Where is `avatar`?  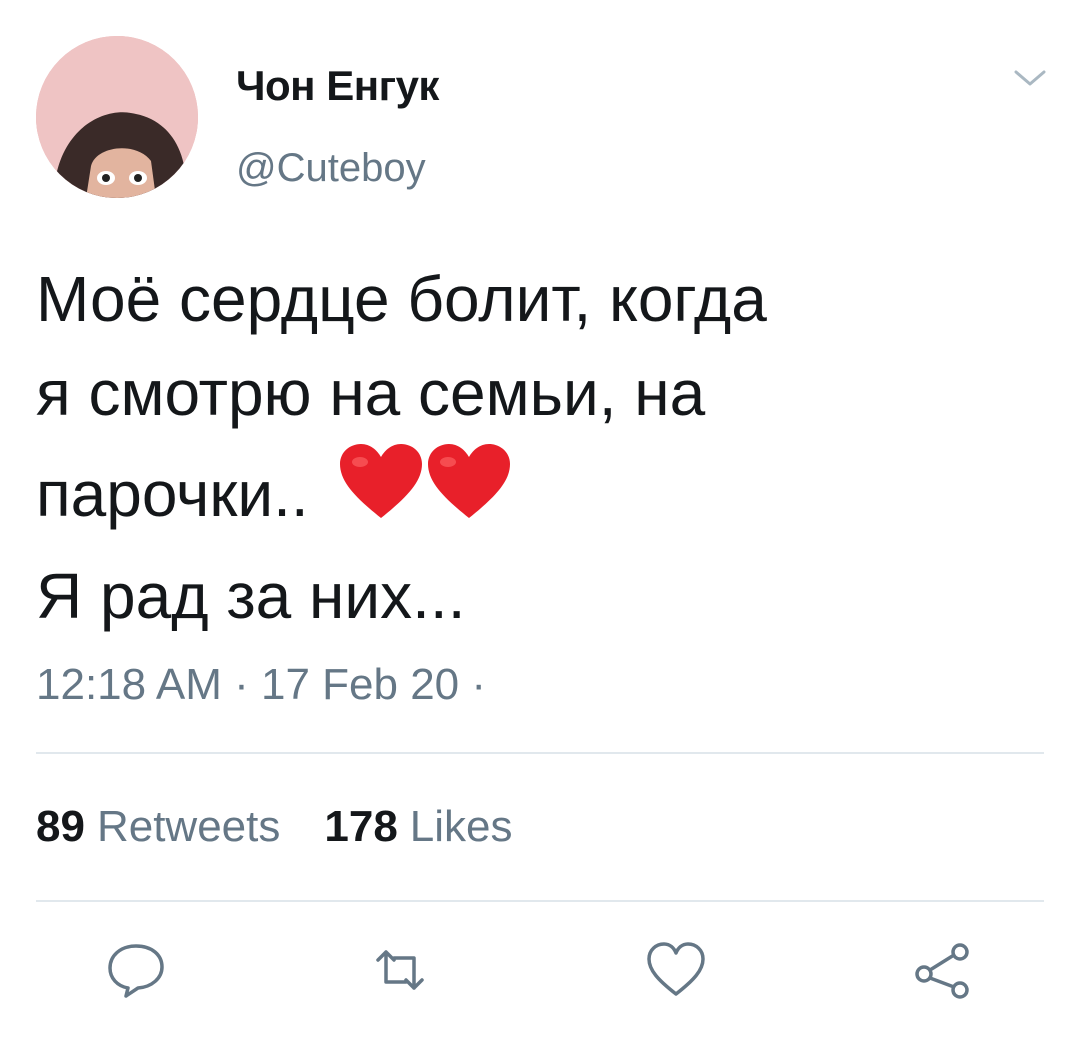
avatar is located at coordinates (117, 117).